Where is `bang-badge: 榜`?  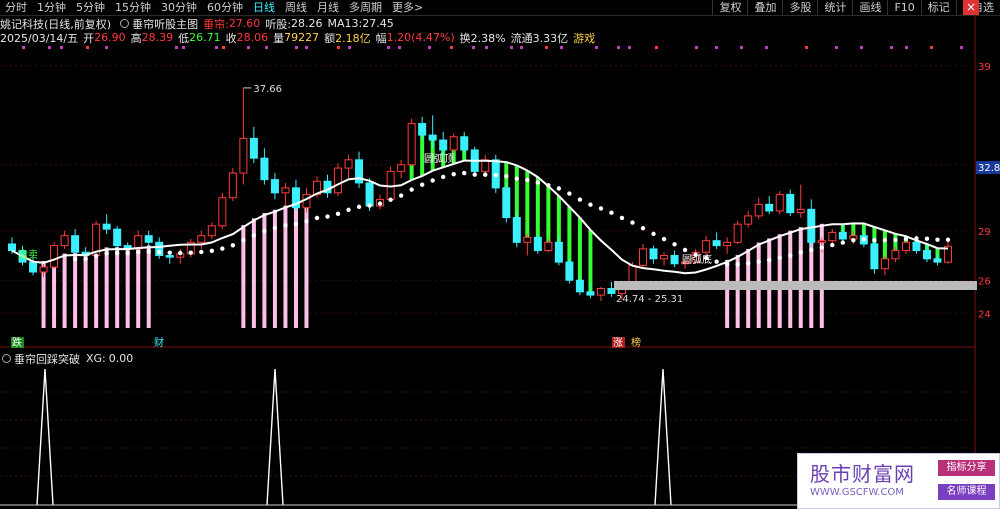 bang-badge: 榜 is located at coordinates (636, 342).